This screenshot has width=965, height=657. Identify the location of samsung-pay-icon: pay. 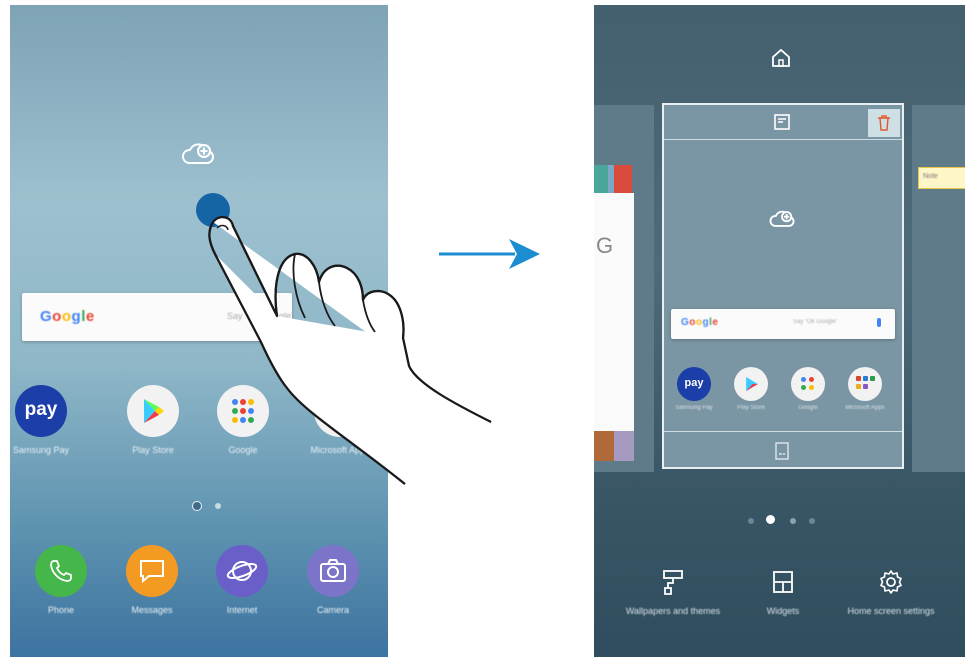
(41, 411).